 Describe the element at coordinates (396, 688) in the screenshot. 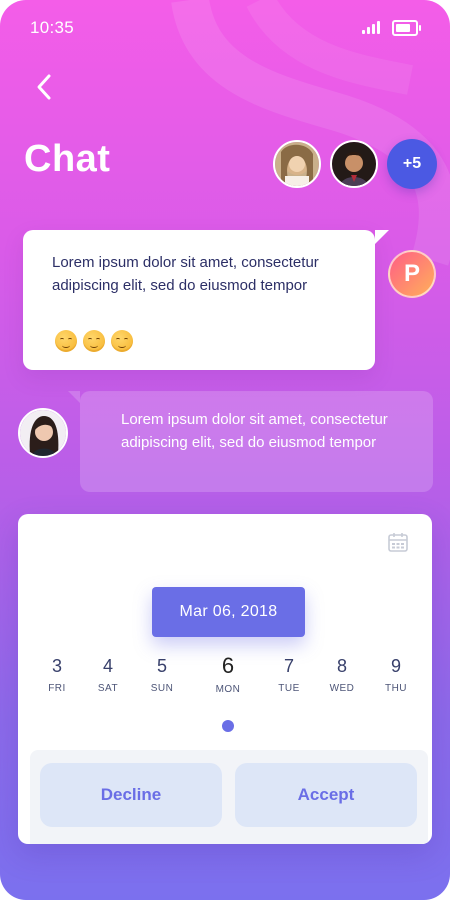

I see `day-name: THU` at that location.